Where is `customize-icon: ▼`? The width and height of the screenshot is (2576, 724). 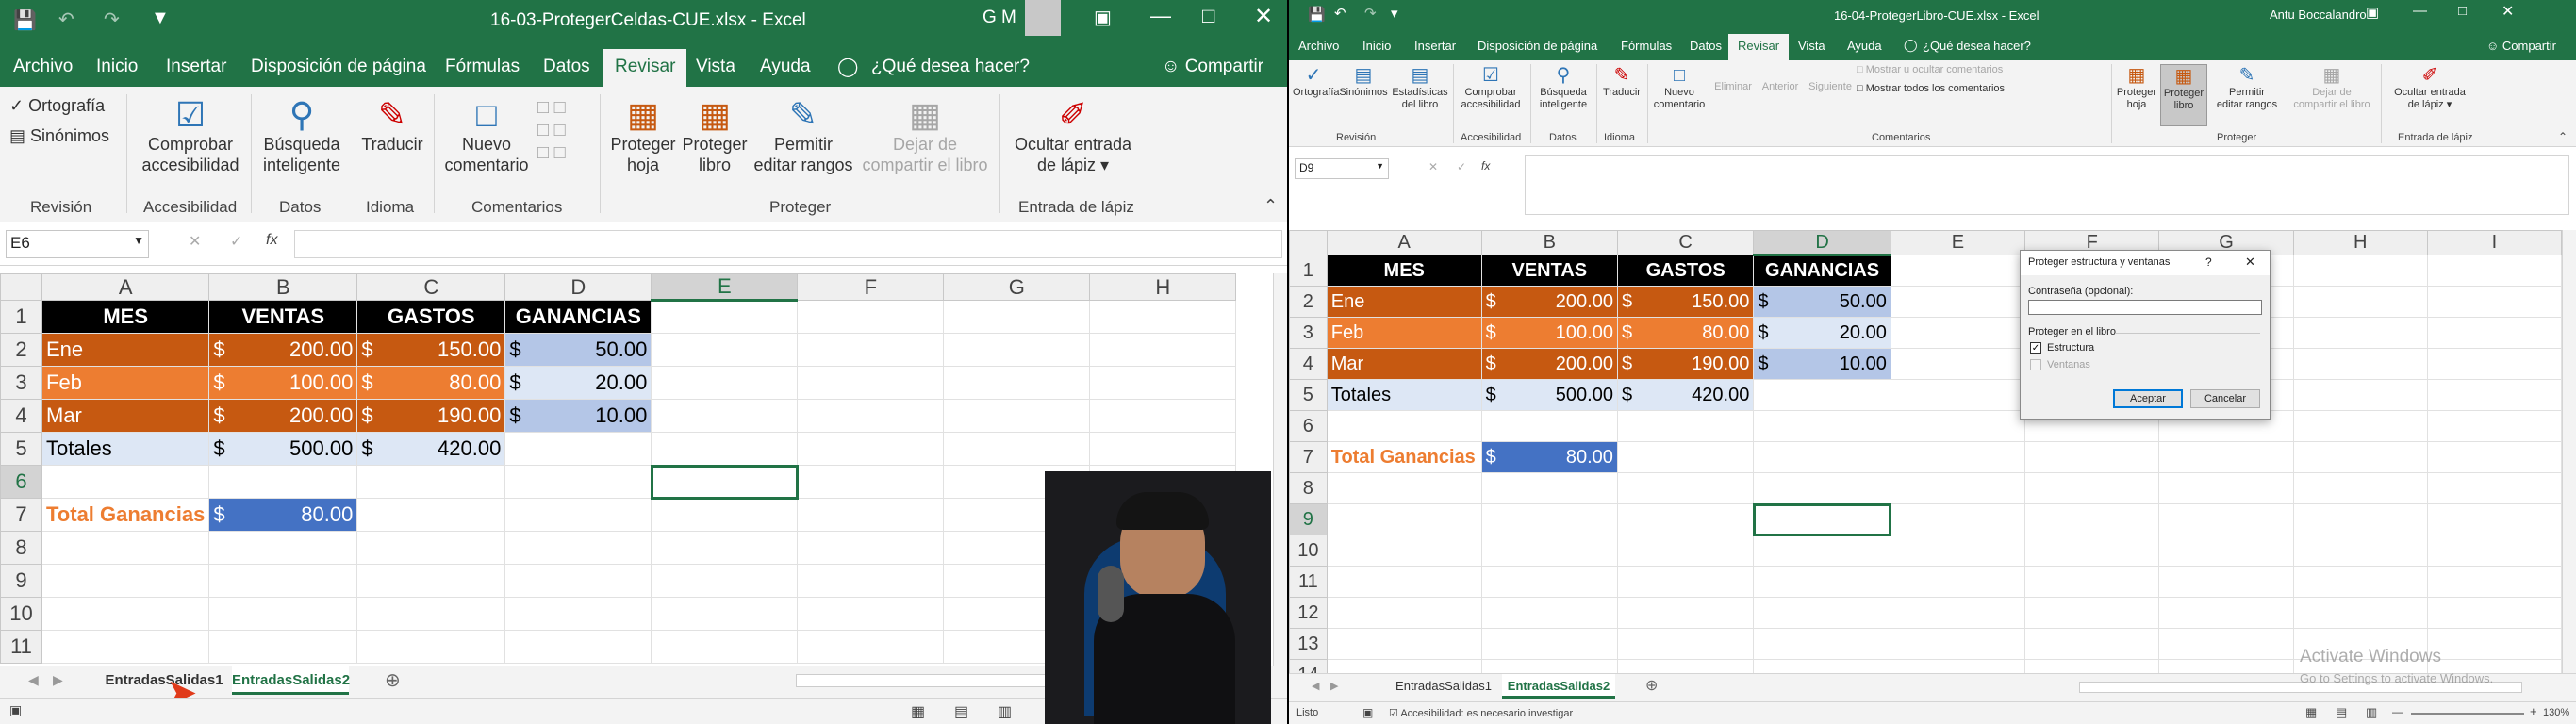 customize-icon: ▼ is located at coordinates (160, 18).